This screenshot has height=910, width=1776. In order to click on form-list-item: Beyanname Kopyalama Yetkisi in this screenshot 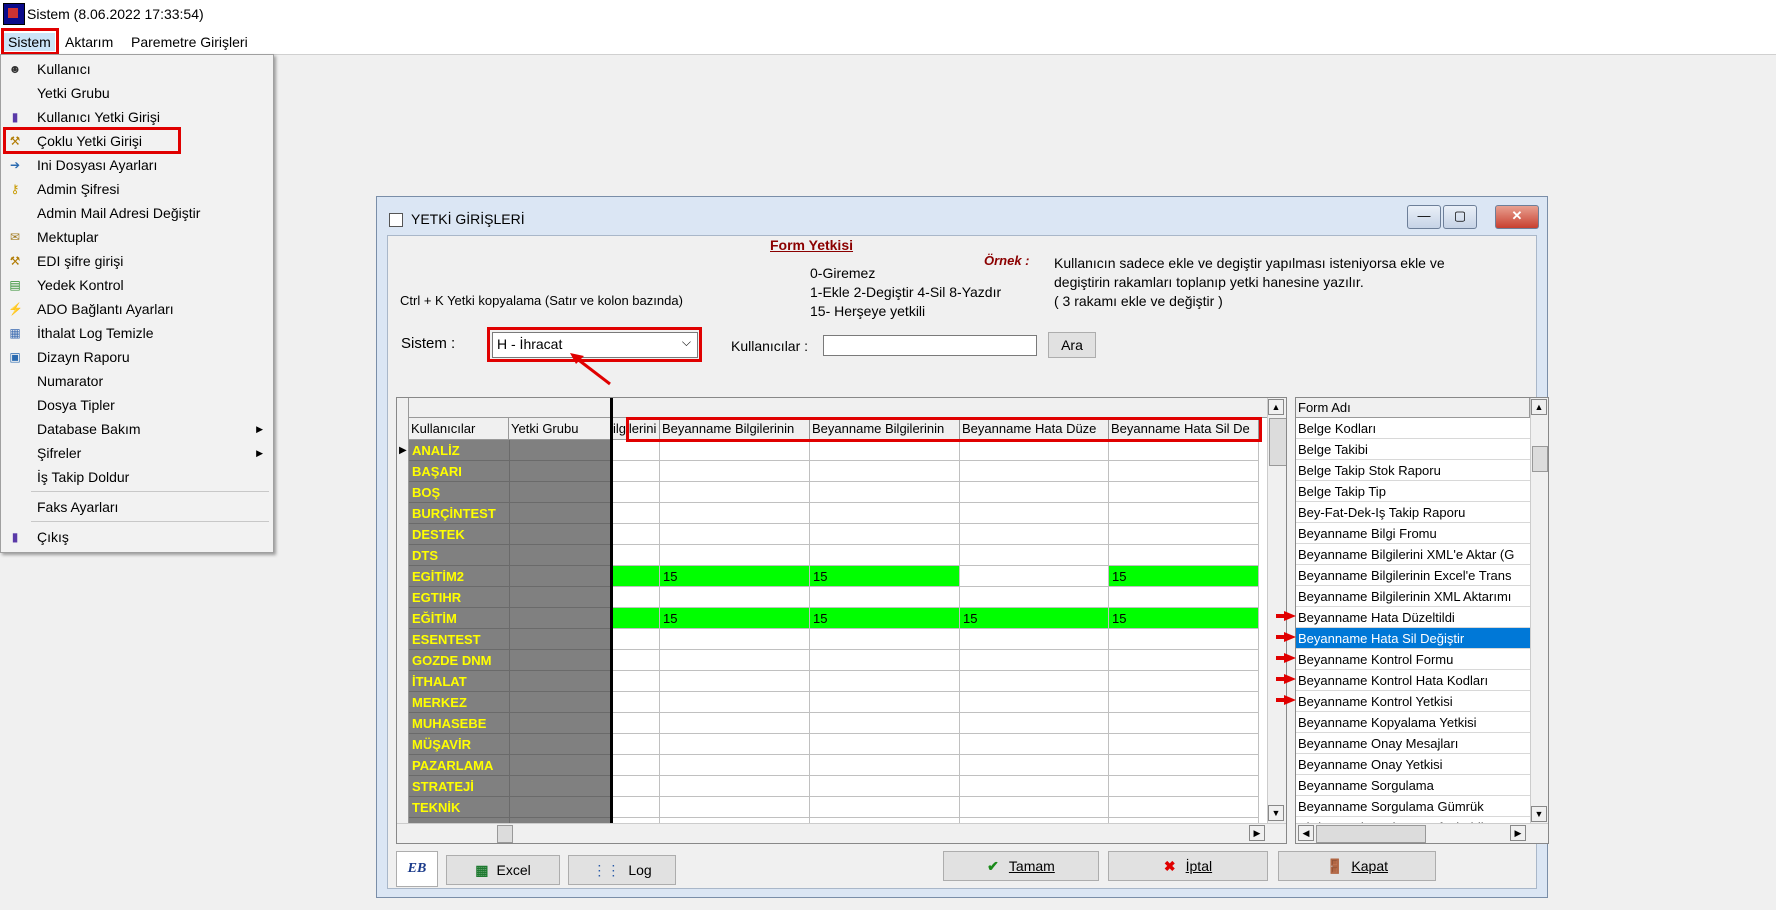, I will do `click(1413, 722)`.